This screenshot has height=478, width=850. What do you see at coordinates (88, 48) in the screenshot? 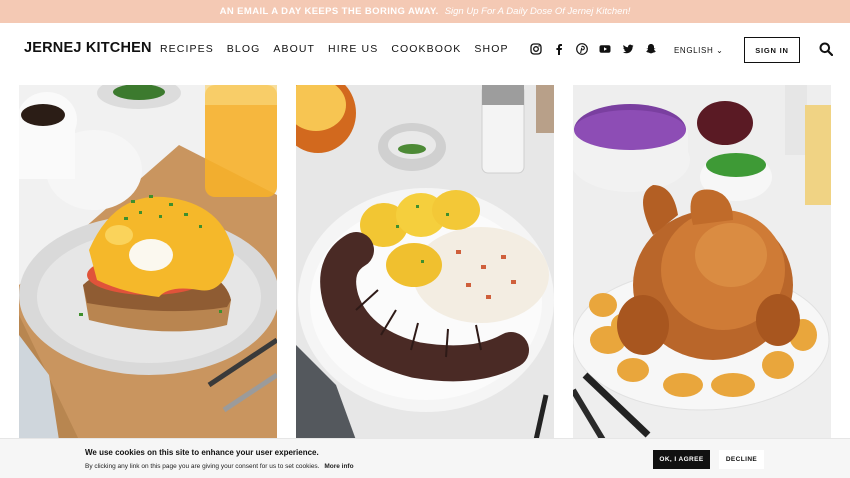
I see `site-logo: JERNEJ KITCHEN` at bounding box center [88, 48].